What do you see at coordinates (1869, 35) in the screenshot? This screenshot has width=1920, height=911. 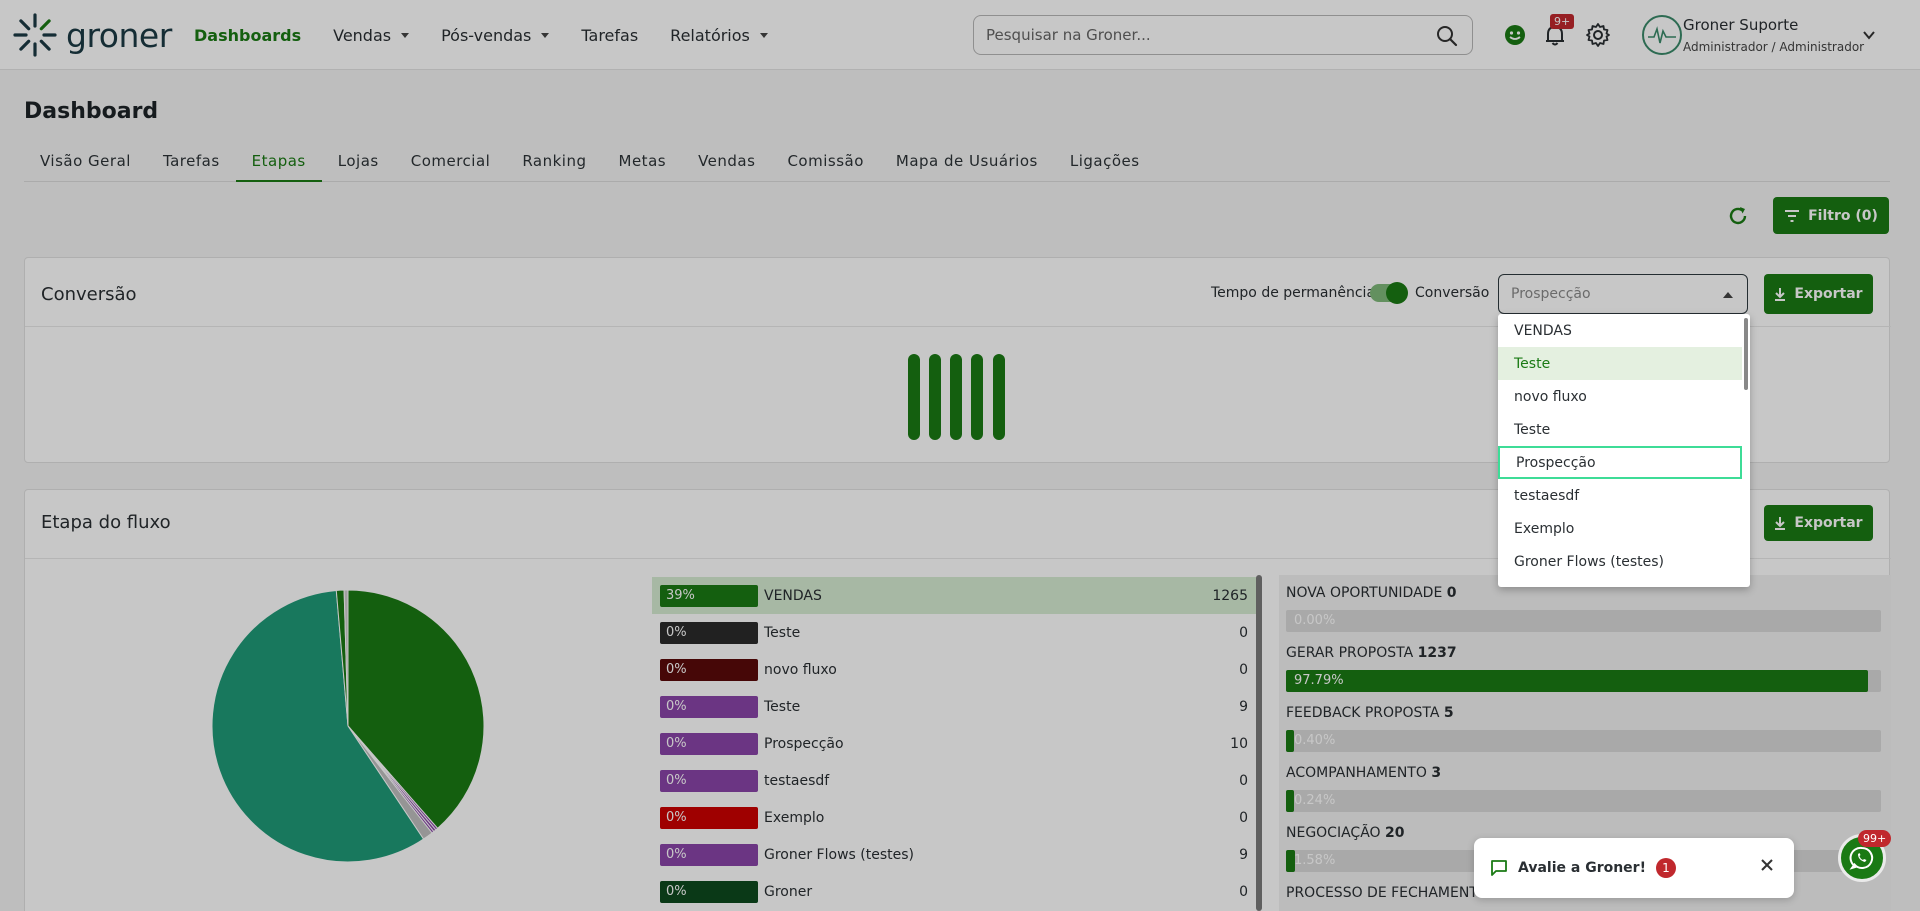 I see `chevron-down-icon` at bounding box center [1869, 35].